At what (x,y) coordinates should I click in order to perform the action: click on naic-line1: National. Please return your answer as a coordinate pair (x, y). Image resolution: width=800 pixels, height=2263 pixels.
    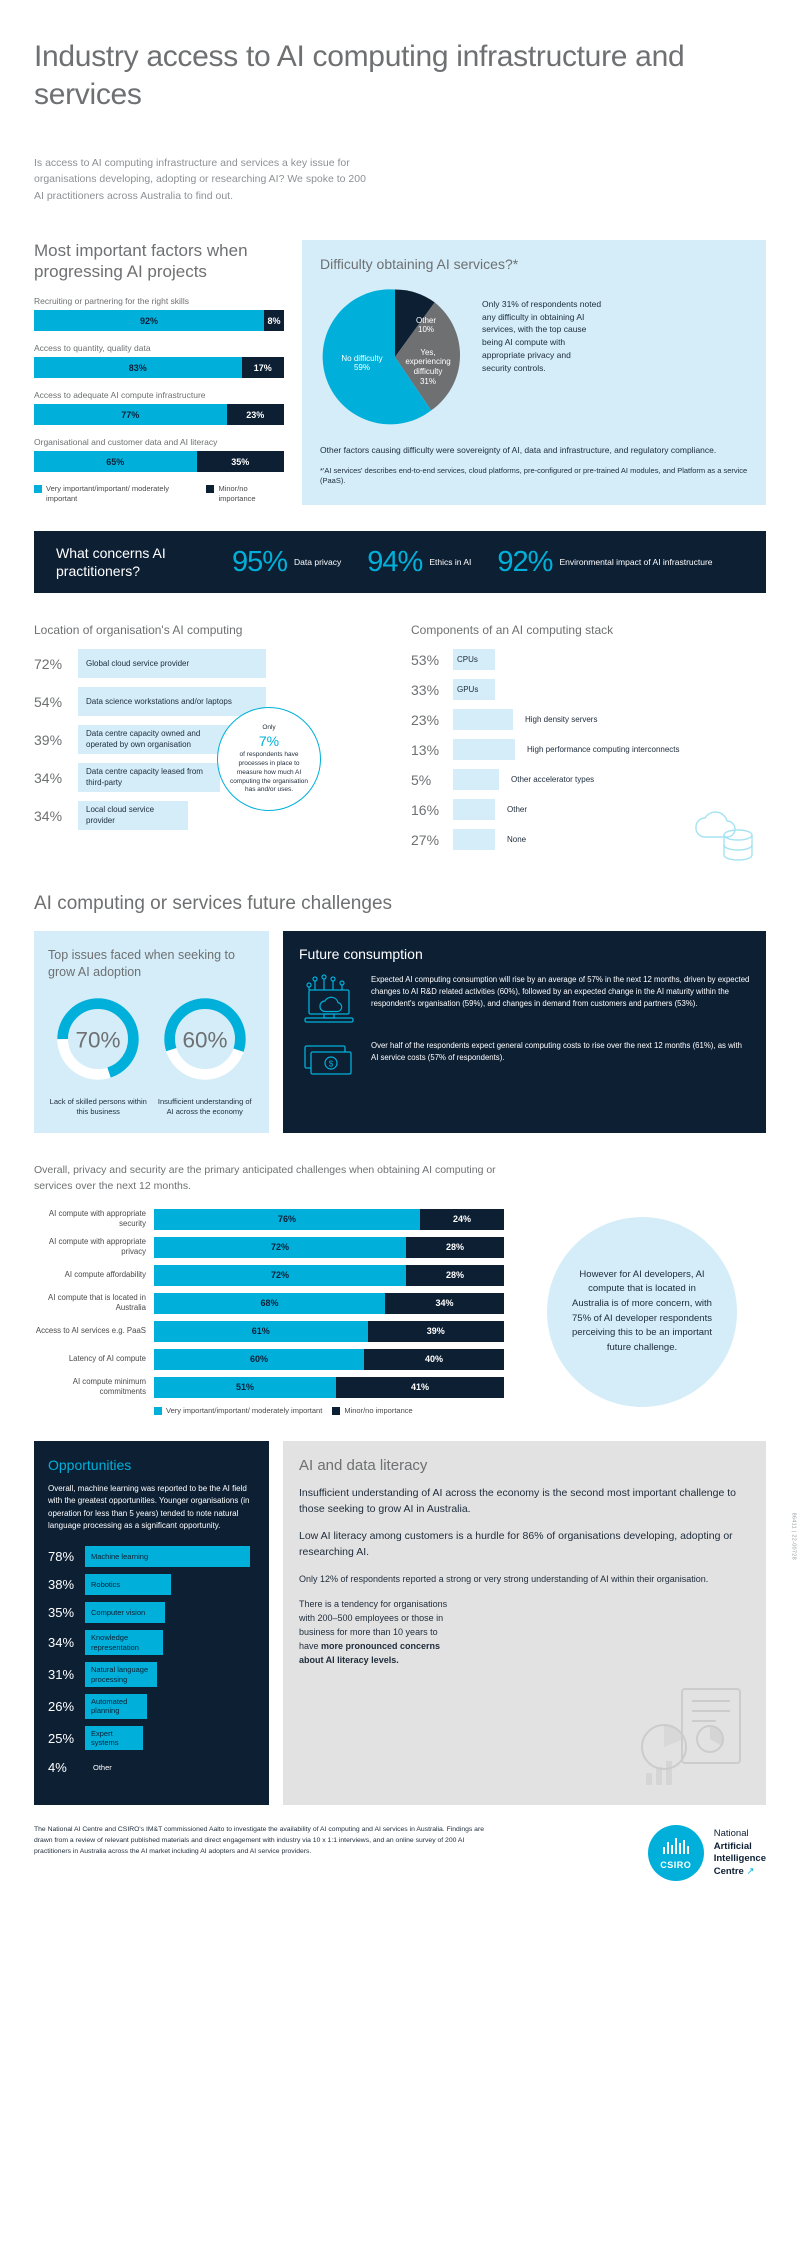
    Looking at the image, I should click on (731, 1834).